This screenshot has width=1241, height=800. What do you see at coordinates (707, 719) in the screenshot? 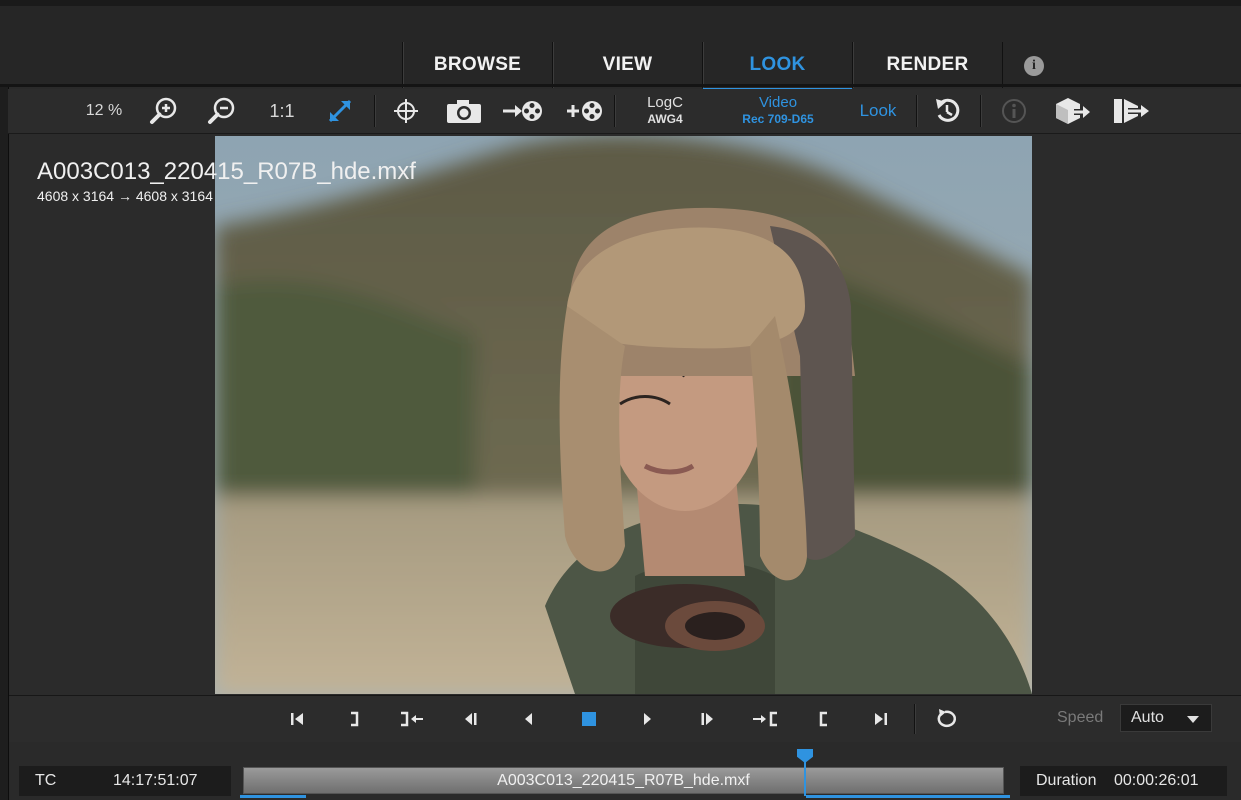
I see `step-forward-icon` at bounding box center [707, 719].